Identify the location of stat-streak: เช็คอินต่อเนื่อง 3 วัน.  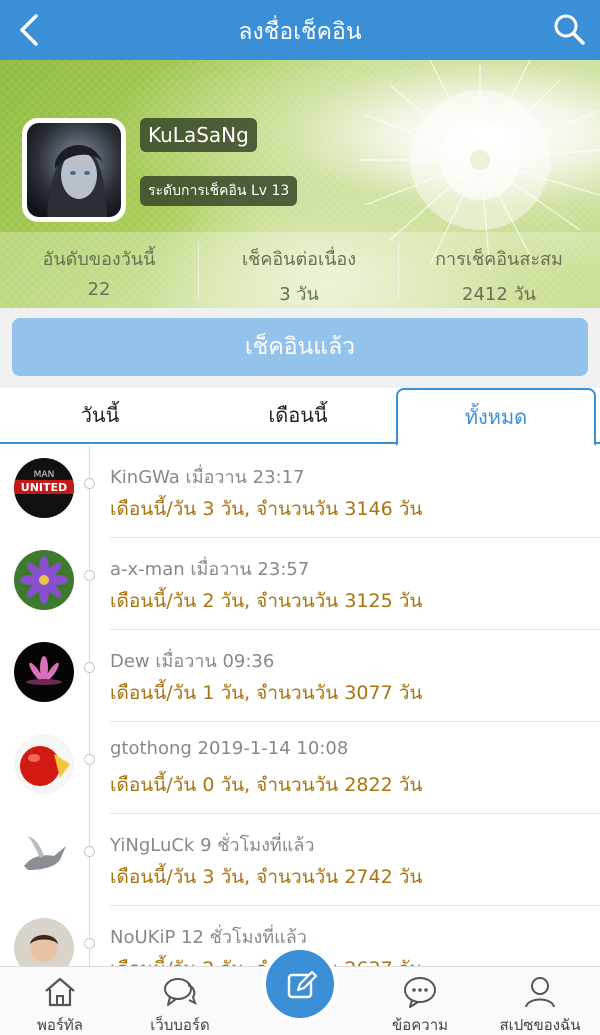
(299, 270).